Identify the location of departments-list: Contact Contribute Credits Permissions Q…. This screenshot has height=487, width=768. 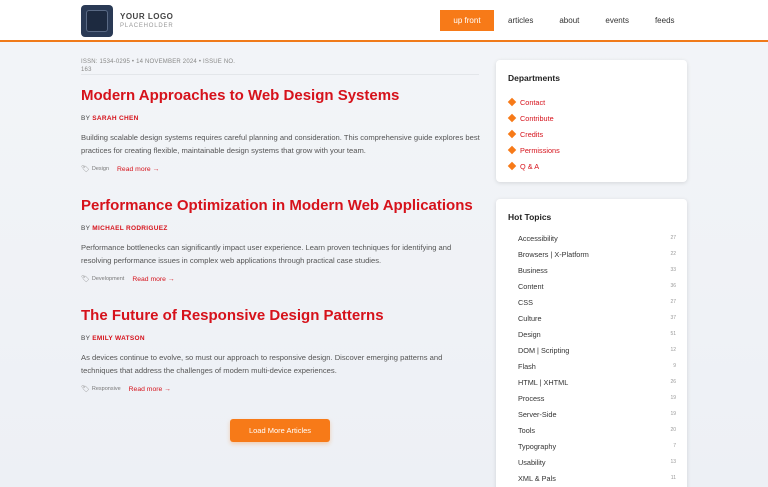
(533, 134).